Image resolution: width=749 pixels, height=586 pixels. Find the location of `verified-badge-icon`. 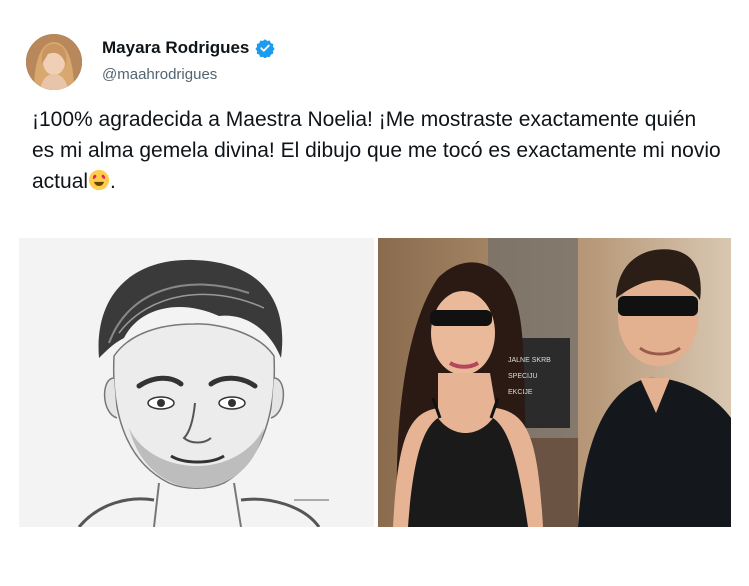

verified-badge-icon is located at coordinates (265, 48).